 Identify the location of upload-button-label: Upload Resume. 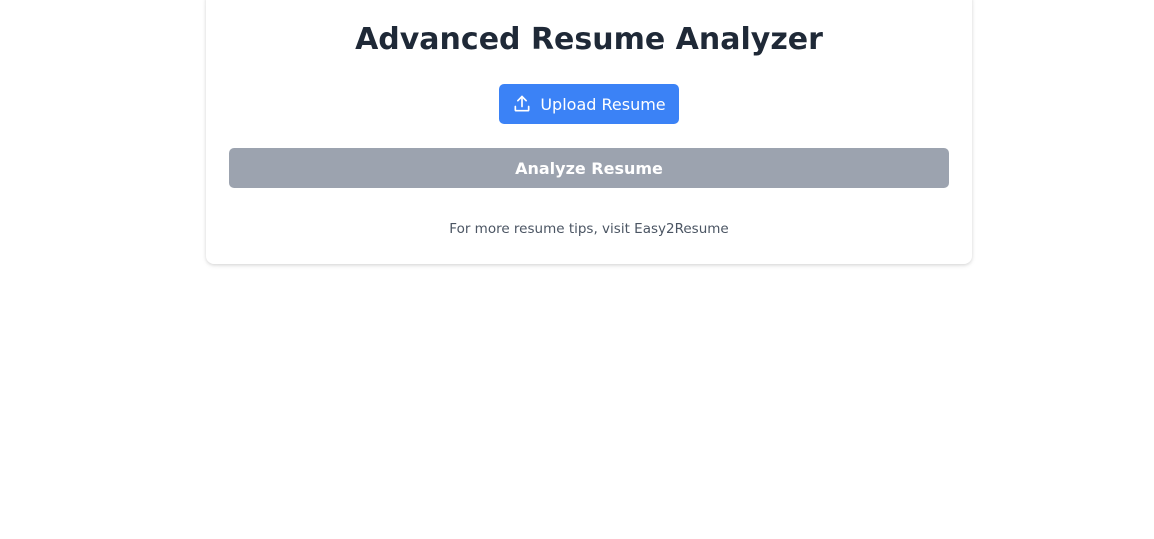
(603, 104).